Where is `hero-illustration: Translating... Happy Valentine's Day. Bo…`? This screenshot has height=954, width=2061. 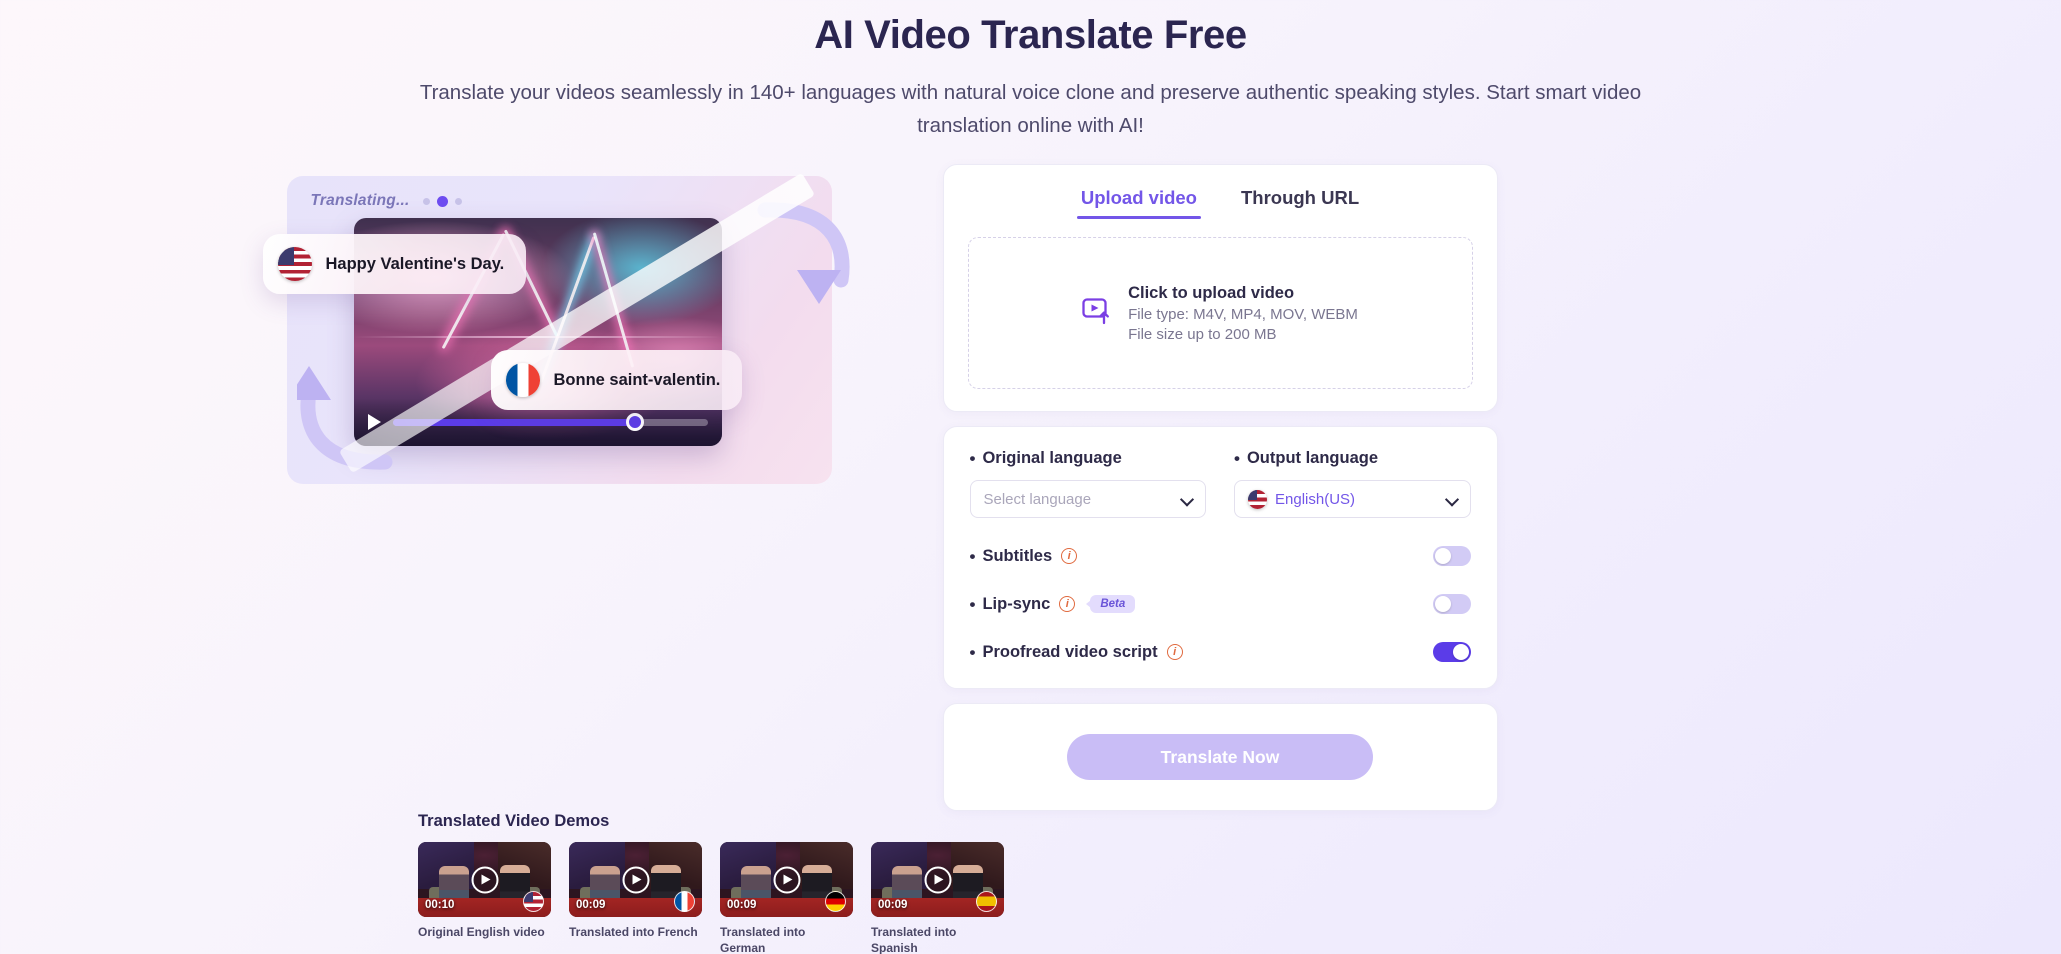 hero-illustration: Translating... Happy Valentine's Day. Bo… is located at coordinates (575, 333).